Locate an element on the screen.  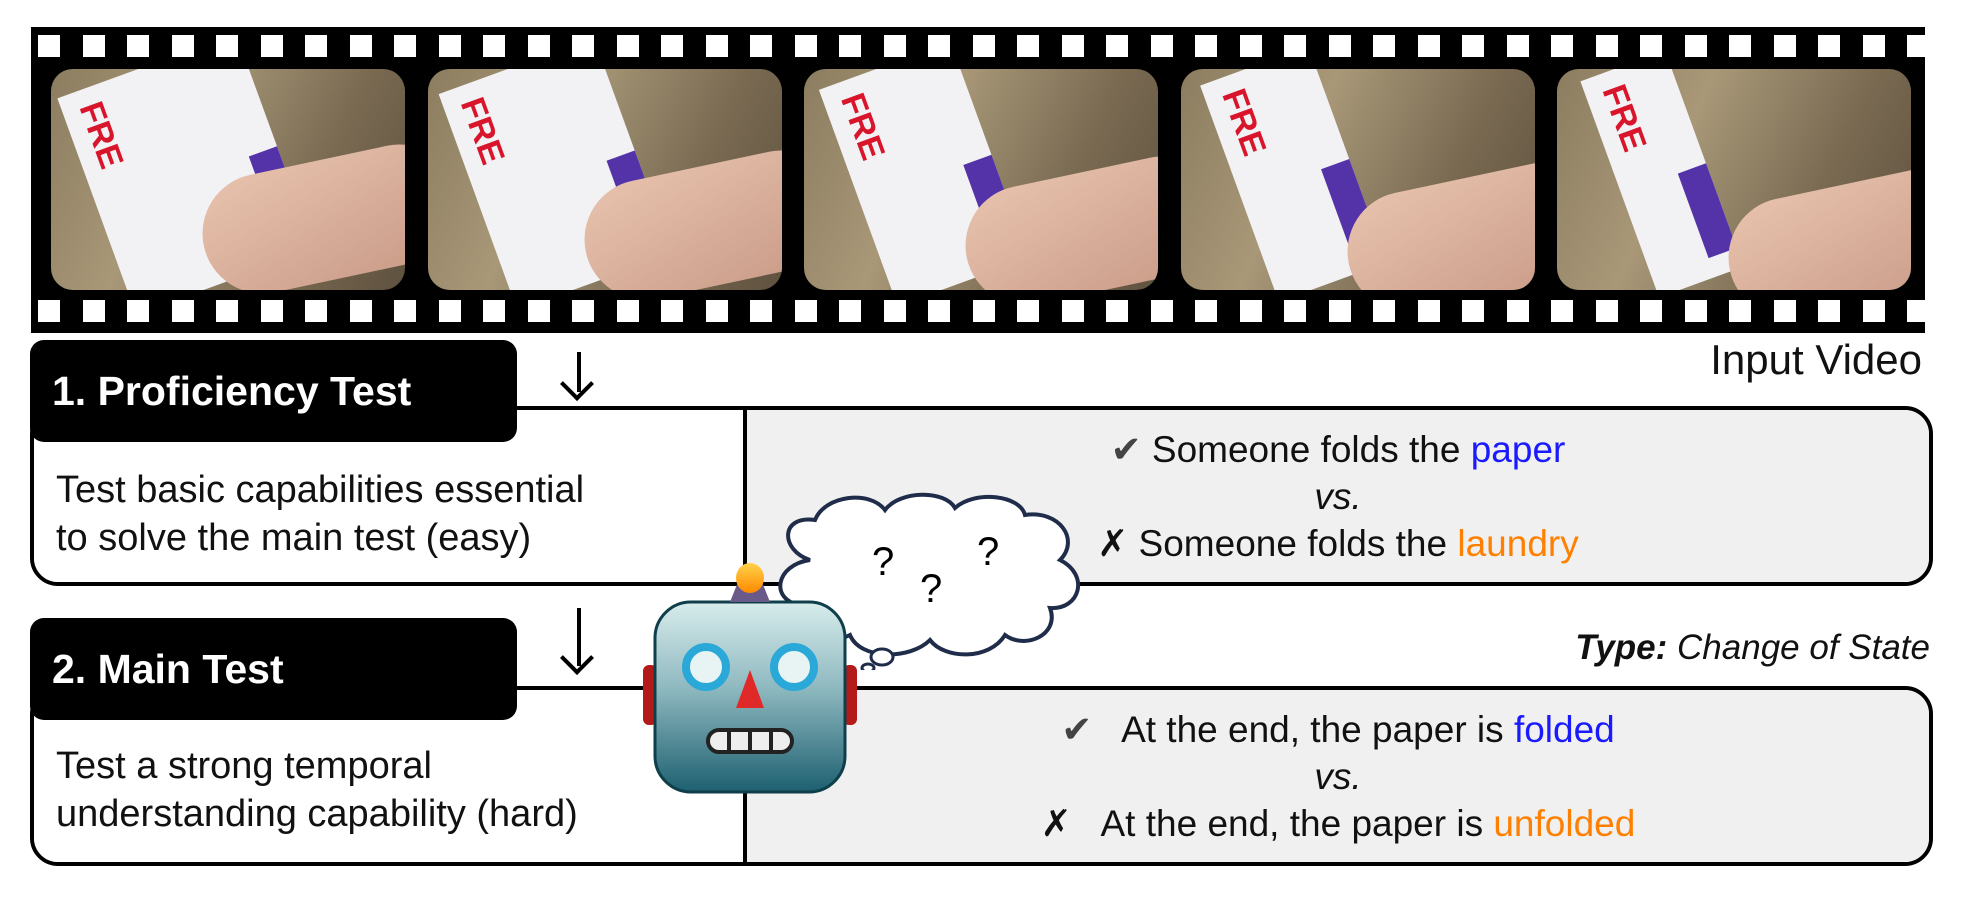
option-text: At the end, the paper is is located at coordinates (1317, 729).